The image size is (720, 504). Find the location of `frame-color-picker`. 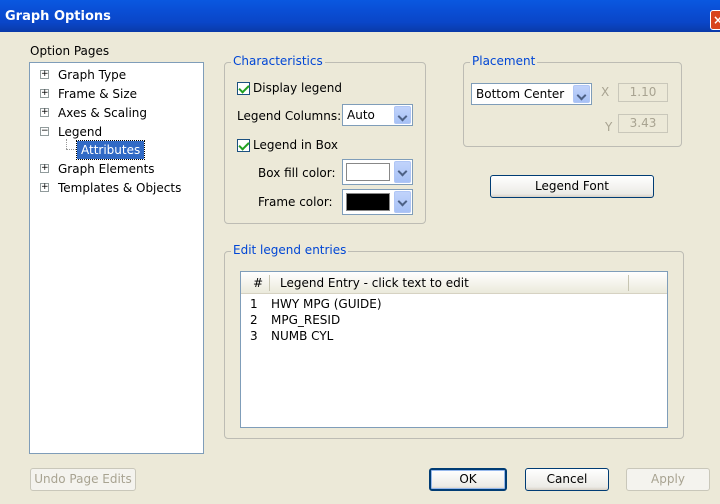

frame-color-picker is located at coordinates (377, 202).